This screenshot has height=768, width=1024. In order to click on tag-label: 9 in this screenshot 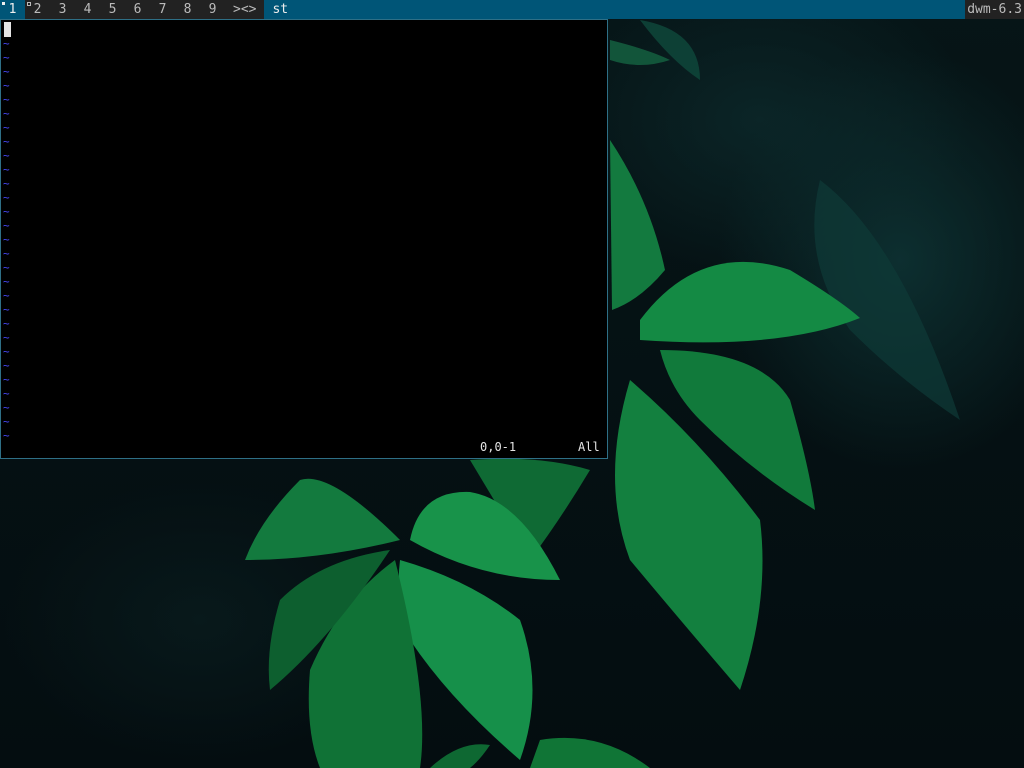, I will do `click(212, 9)`.